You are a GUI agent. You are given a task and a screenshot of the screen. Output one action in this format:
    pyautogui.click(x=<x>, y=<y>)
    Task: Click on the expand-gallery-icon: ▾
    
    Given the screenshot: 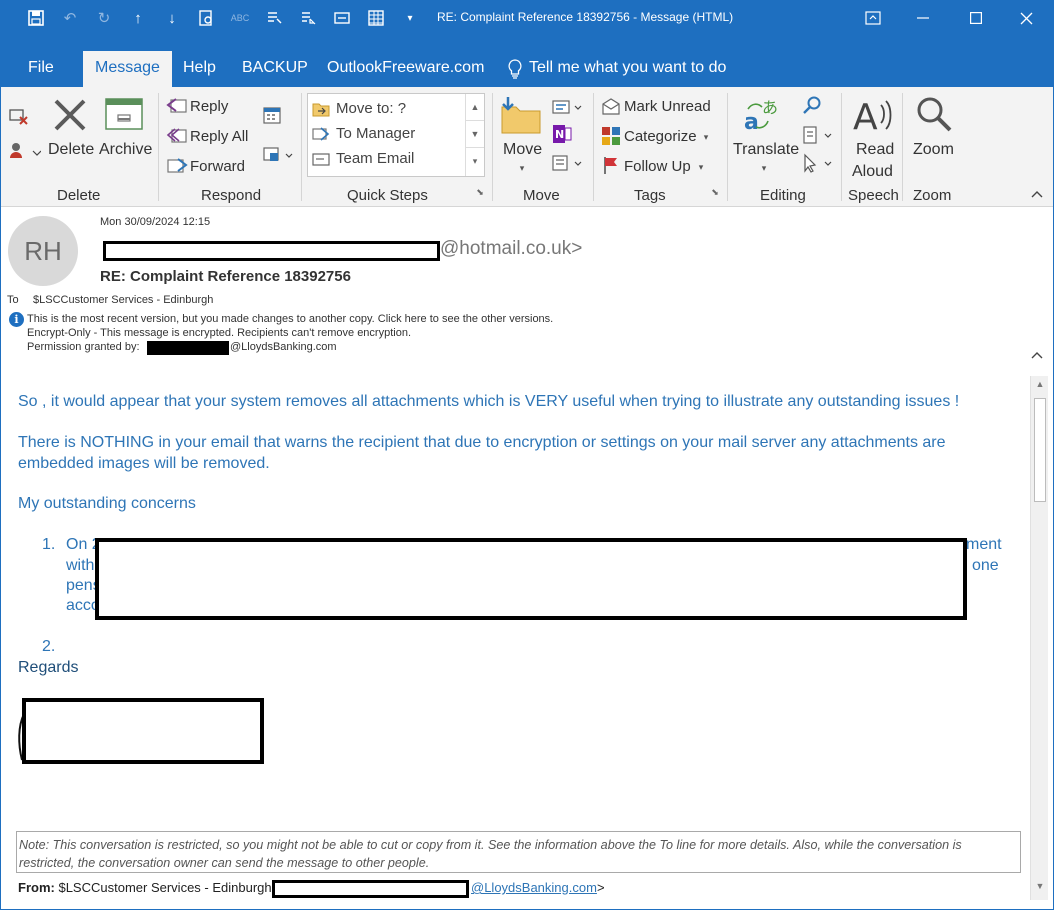 What is the action you would take?
    pyautogui.click(x=475, y=161)
    